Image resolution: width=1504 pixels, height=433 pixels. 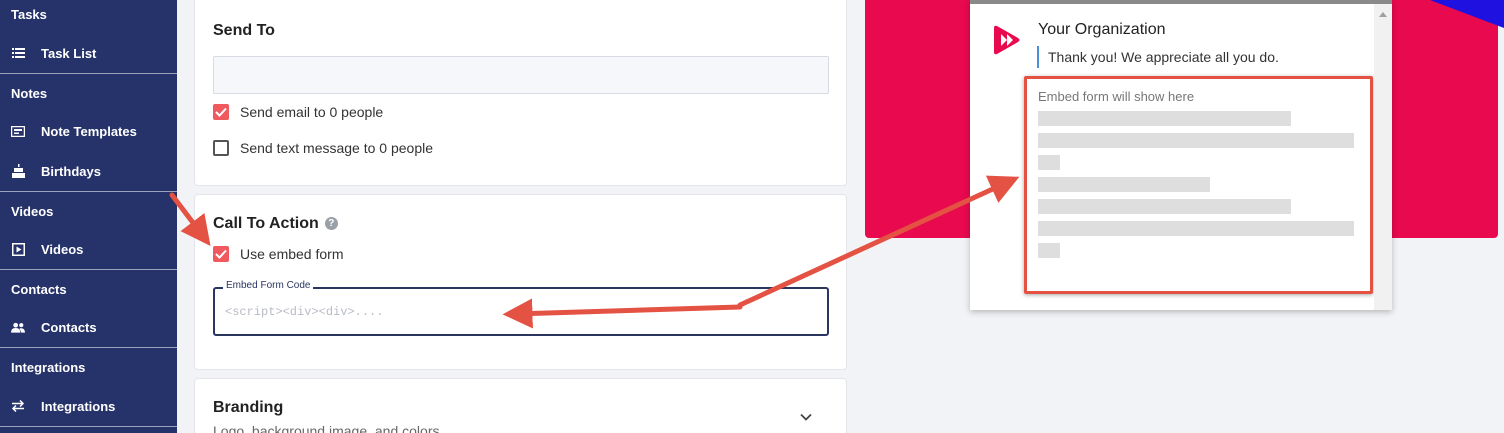 What do you see at coordinates (18, 53) in the screenshot?
I see `list-icon` at bounding box center [18, 53].